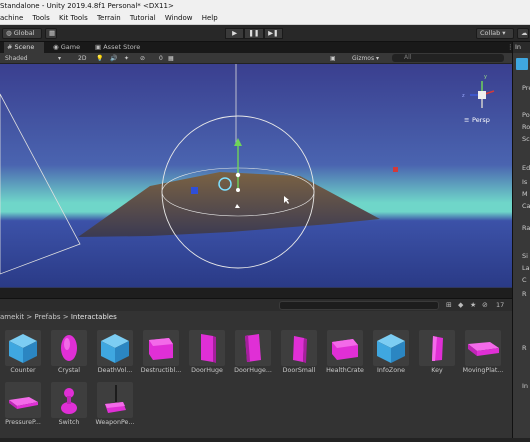 Image resolution: width=530 pixels, height=442 pixels. Describe the element at coordinates (460, 305) in the screenshot. I see `filter-by-label-icon: ◆` at that location.